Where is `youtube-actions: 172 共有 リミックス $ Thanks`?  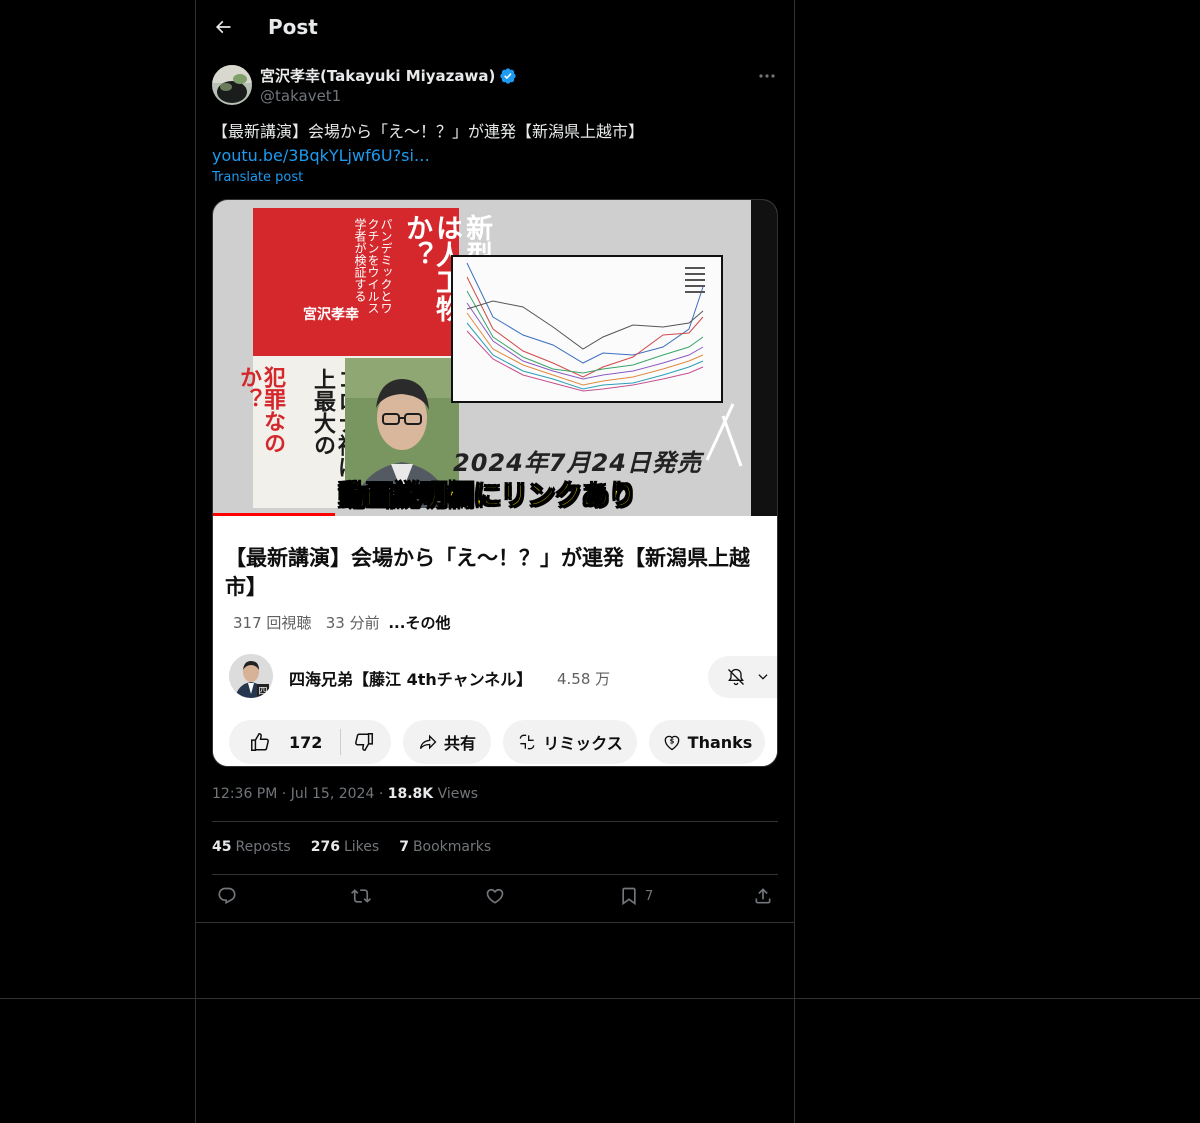 youtube-actions: 172 共有 リミックス $ Thanks is located at coordinates (503, 742).